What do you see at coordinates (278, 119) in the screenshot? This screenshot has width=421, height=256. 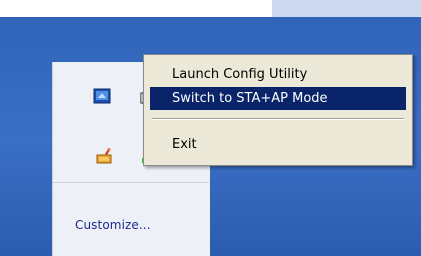 I see `menu-separator` at bounding box center [278, 119].